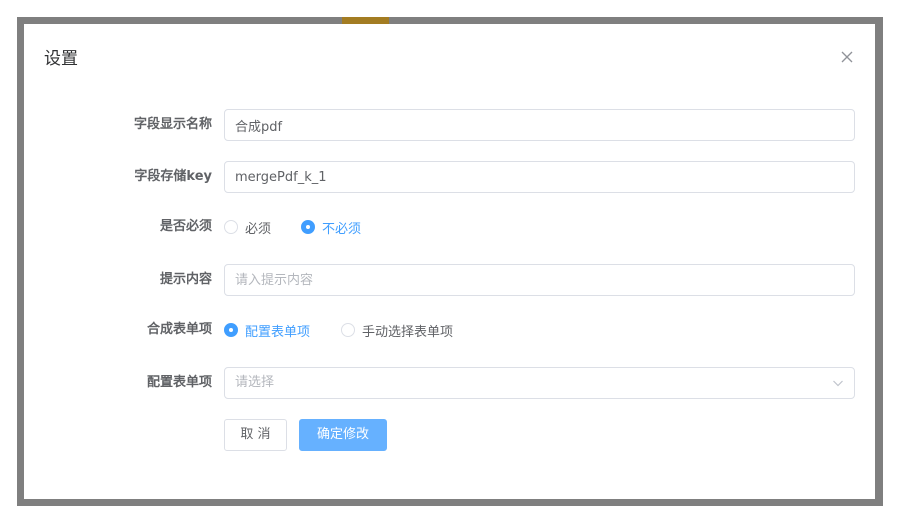 The height and width of the screenshot is (523, 900). I want to click on close-button, so click(847, 57).